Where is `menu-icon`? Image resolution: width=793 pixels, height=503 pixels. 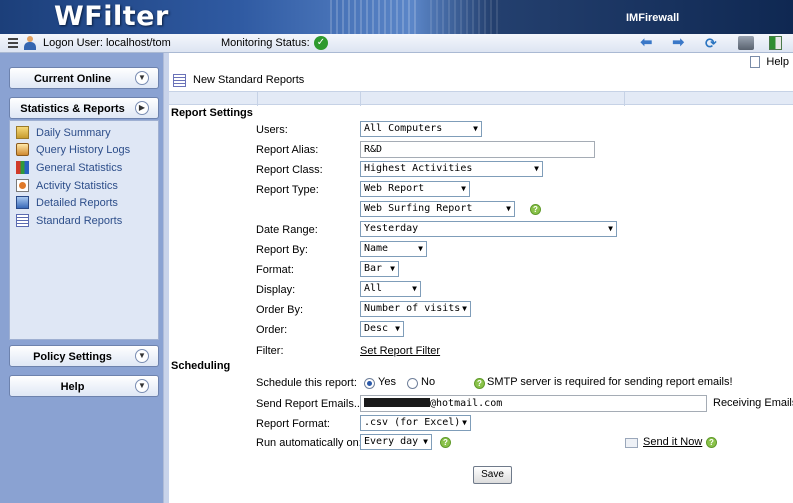
menu-icon is located at coordinates (13, 43).